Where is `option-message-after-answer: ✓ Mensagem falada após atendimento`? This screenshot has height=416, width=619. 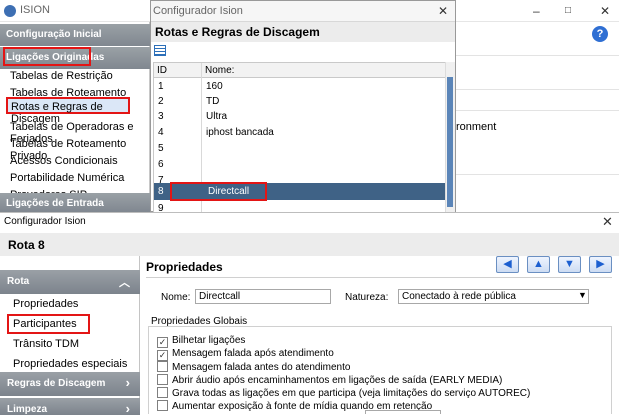
option-message-after-answer: ✓ Mensagem falada após atendimento is located at coordinates (245, 354).